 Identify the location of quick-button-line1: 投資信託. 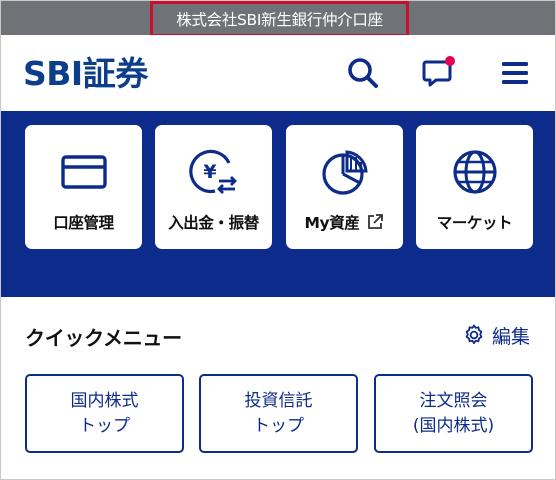
(278, 400).